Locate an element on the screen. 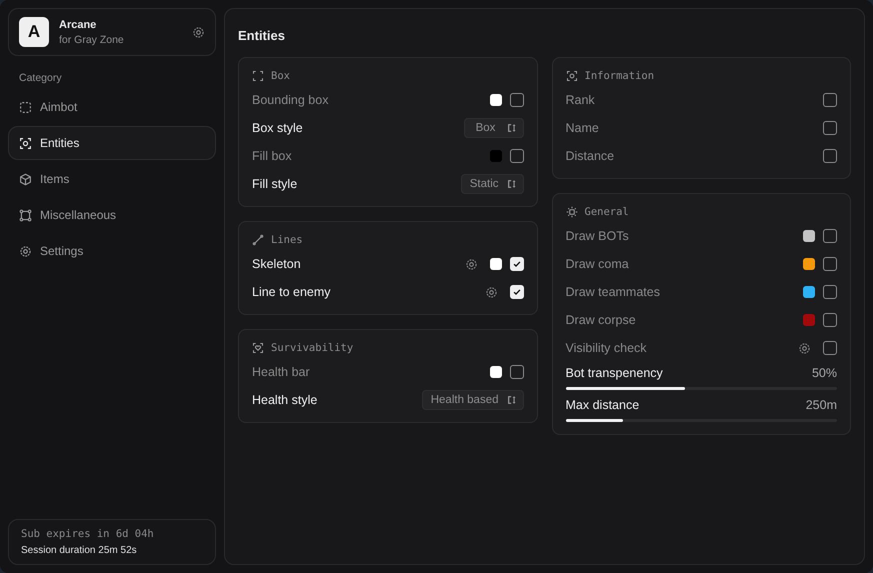 Image resolution: width=873 pixels, height=573 pixels. sidebar-item: Aimbot is located at coordinates (112, 107).